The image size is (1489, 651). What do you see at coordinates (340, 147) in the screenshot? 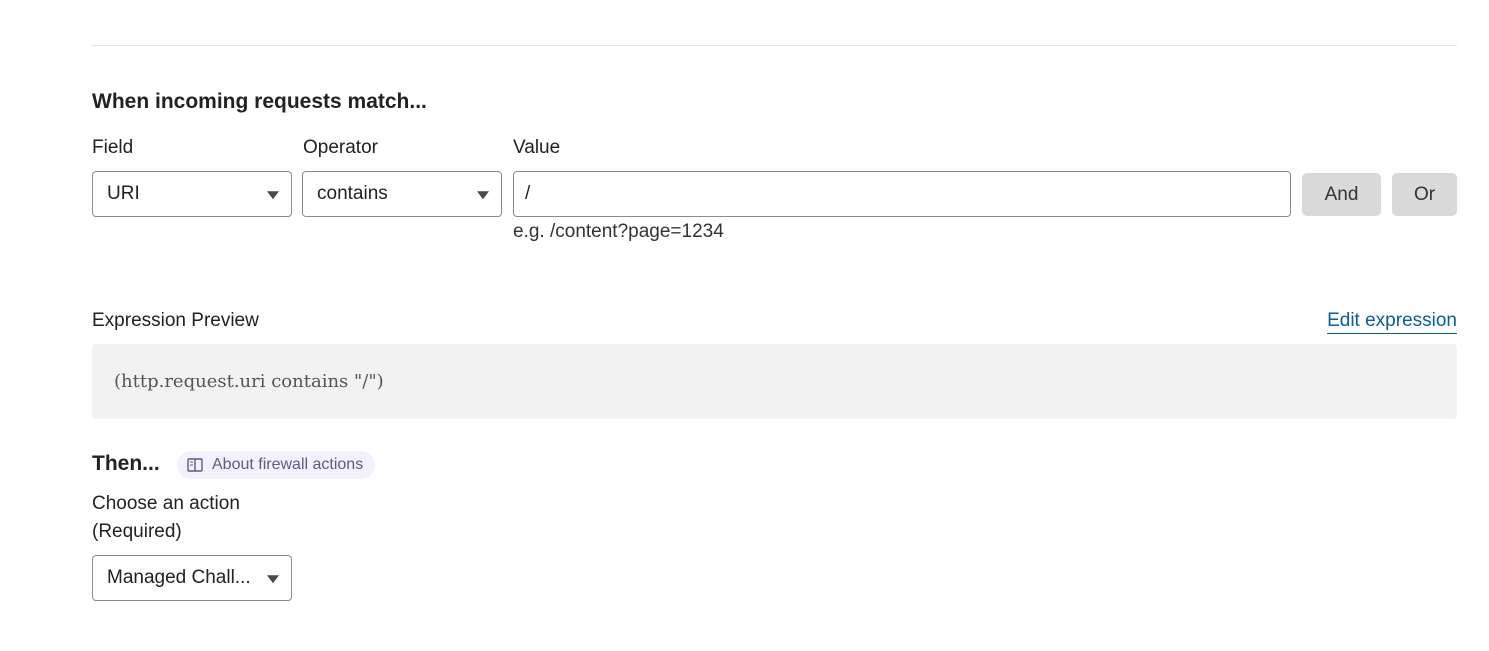
I see `operator-label: Operator` at bounding box center [340, 147].